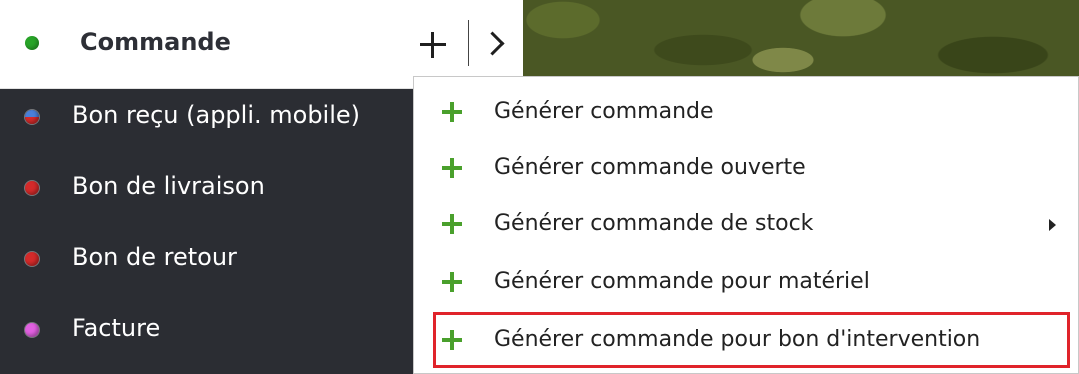 This screenshot has width=1079, height=374. What do you see at coordinates (154, 257) in the screenshot?
I see `list-item-label: Bon de retour` at bounding box center [154, 257].